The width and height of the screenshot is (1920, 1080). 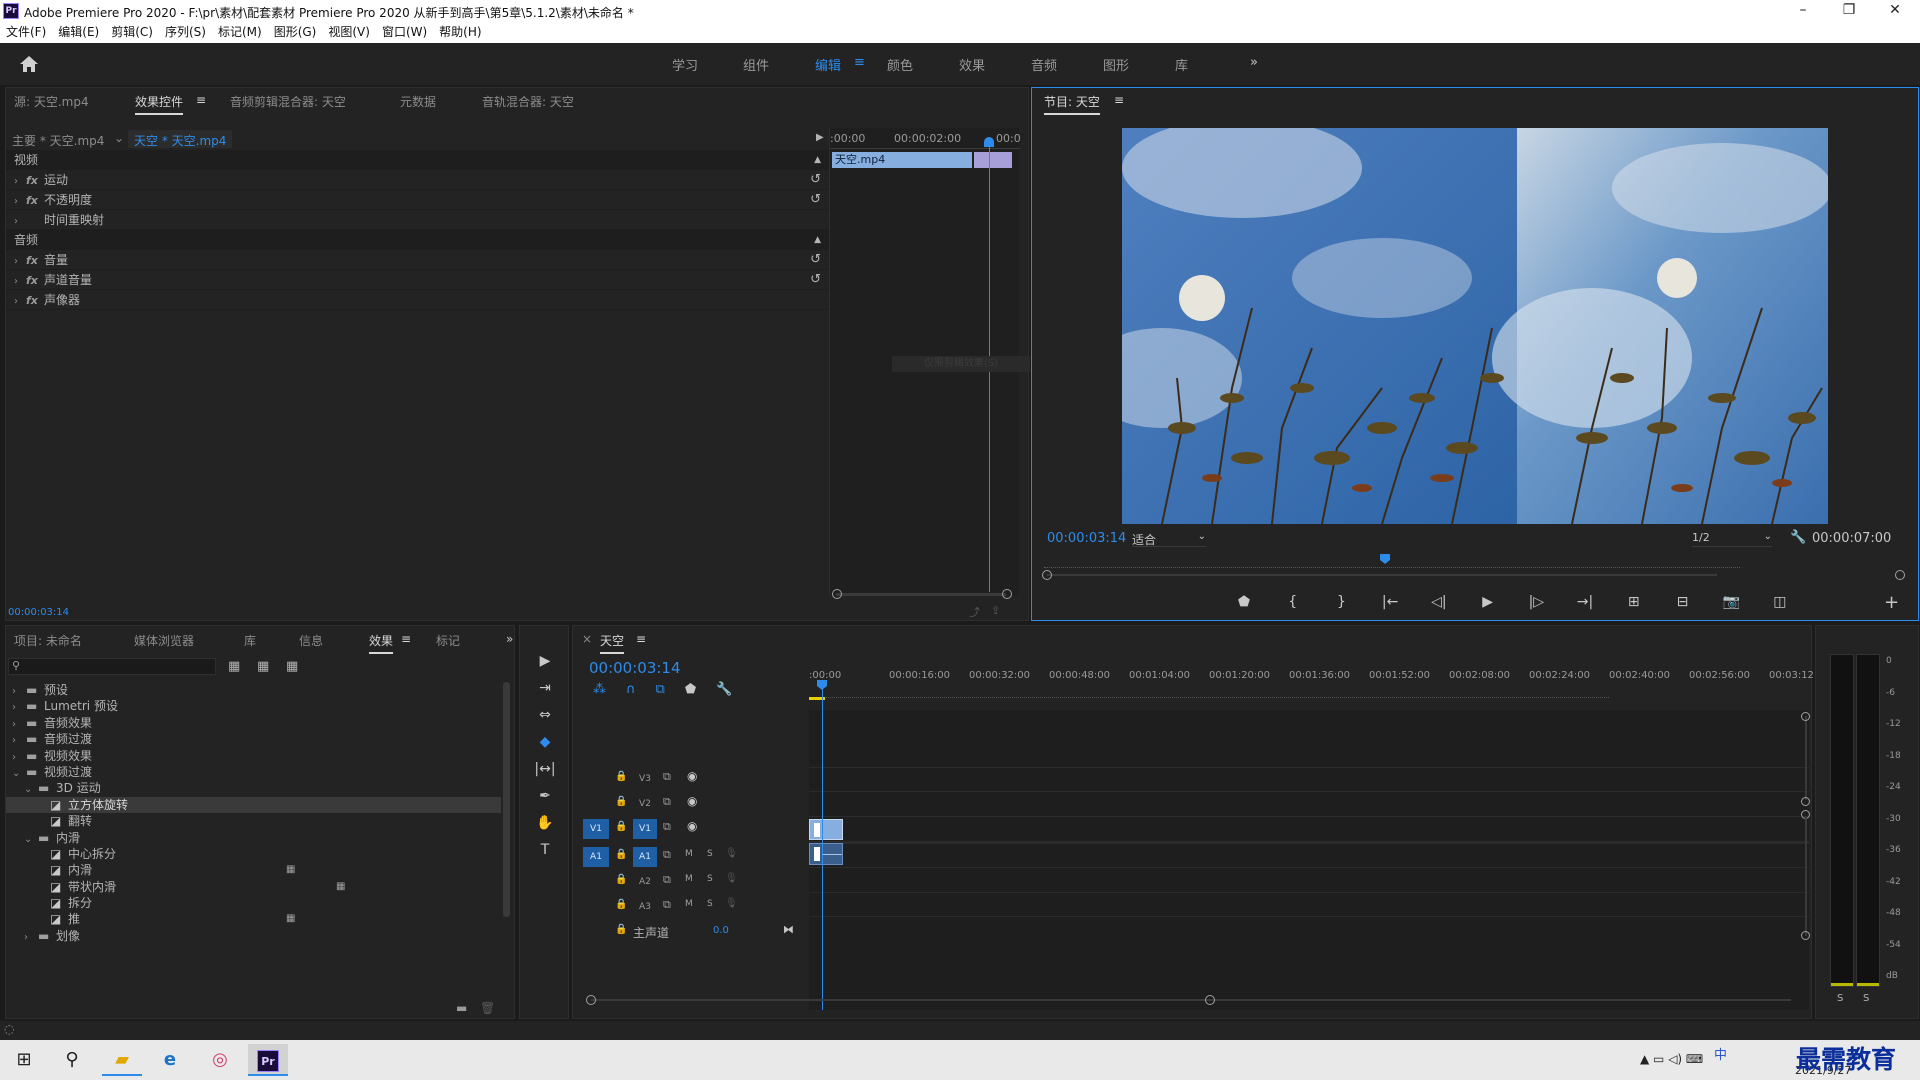 What do you see at coordinates (921, 594) in the screenshot?
I see `ec-zoom-bar` at bounding box center [921, 594].